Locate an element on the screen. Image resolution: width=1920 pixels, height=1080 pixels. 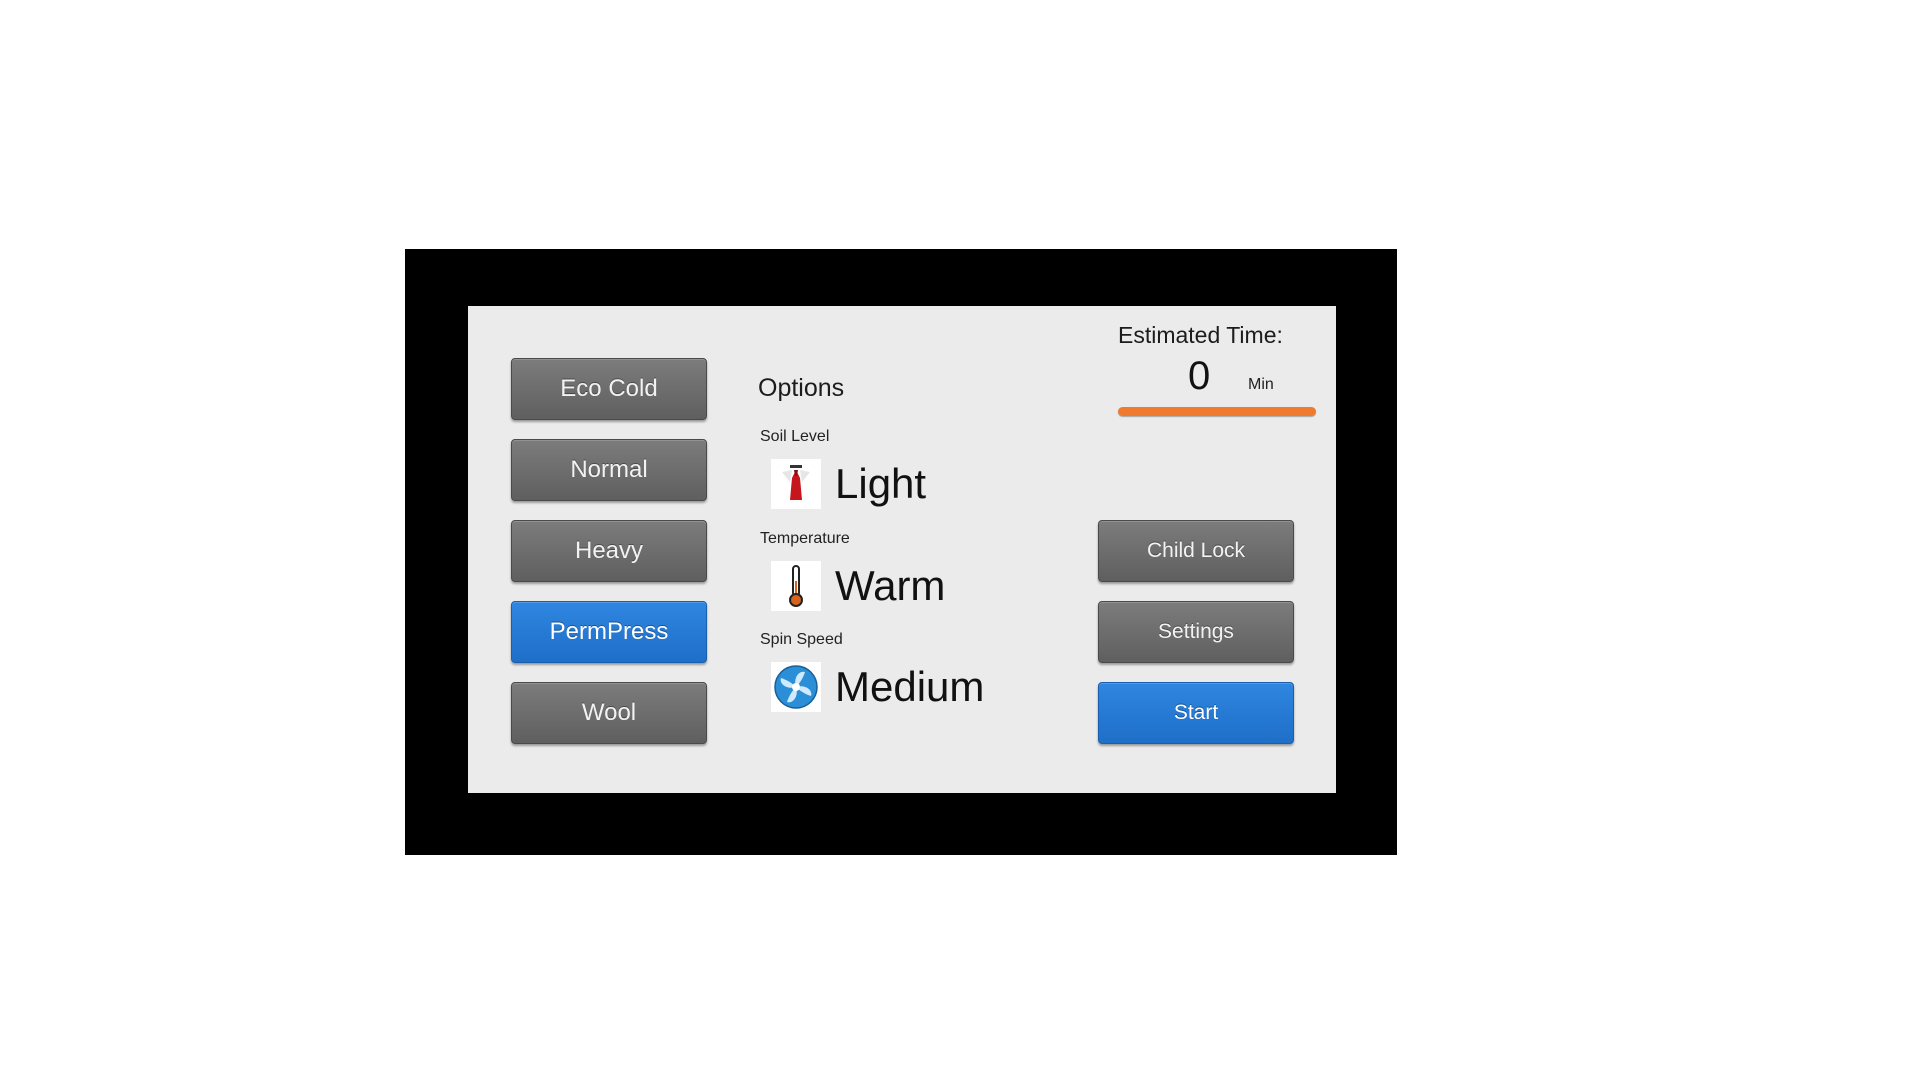
soil-level-label: Soil Level is located at coordinates (795, 436).